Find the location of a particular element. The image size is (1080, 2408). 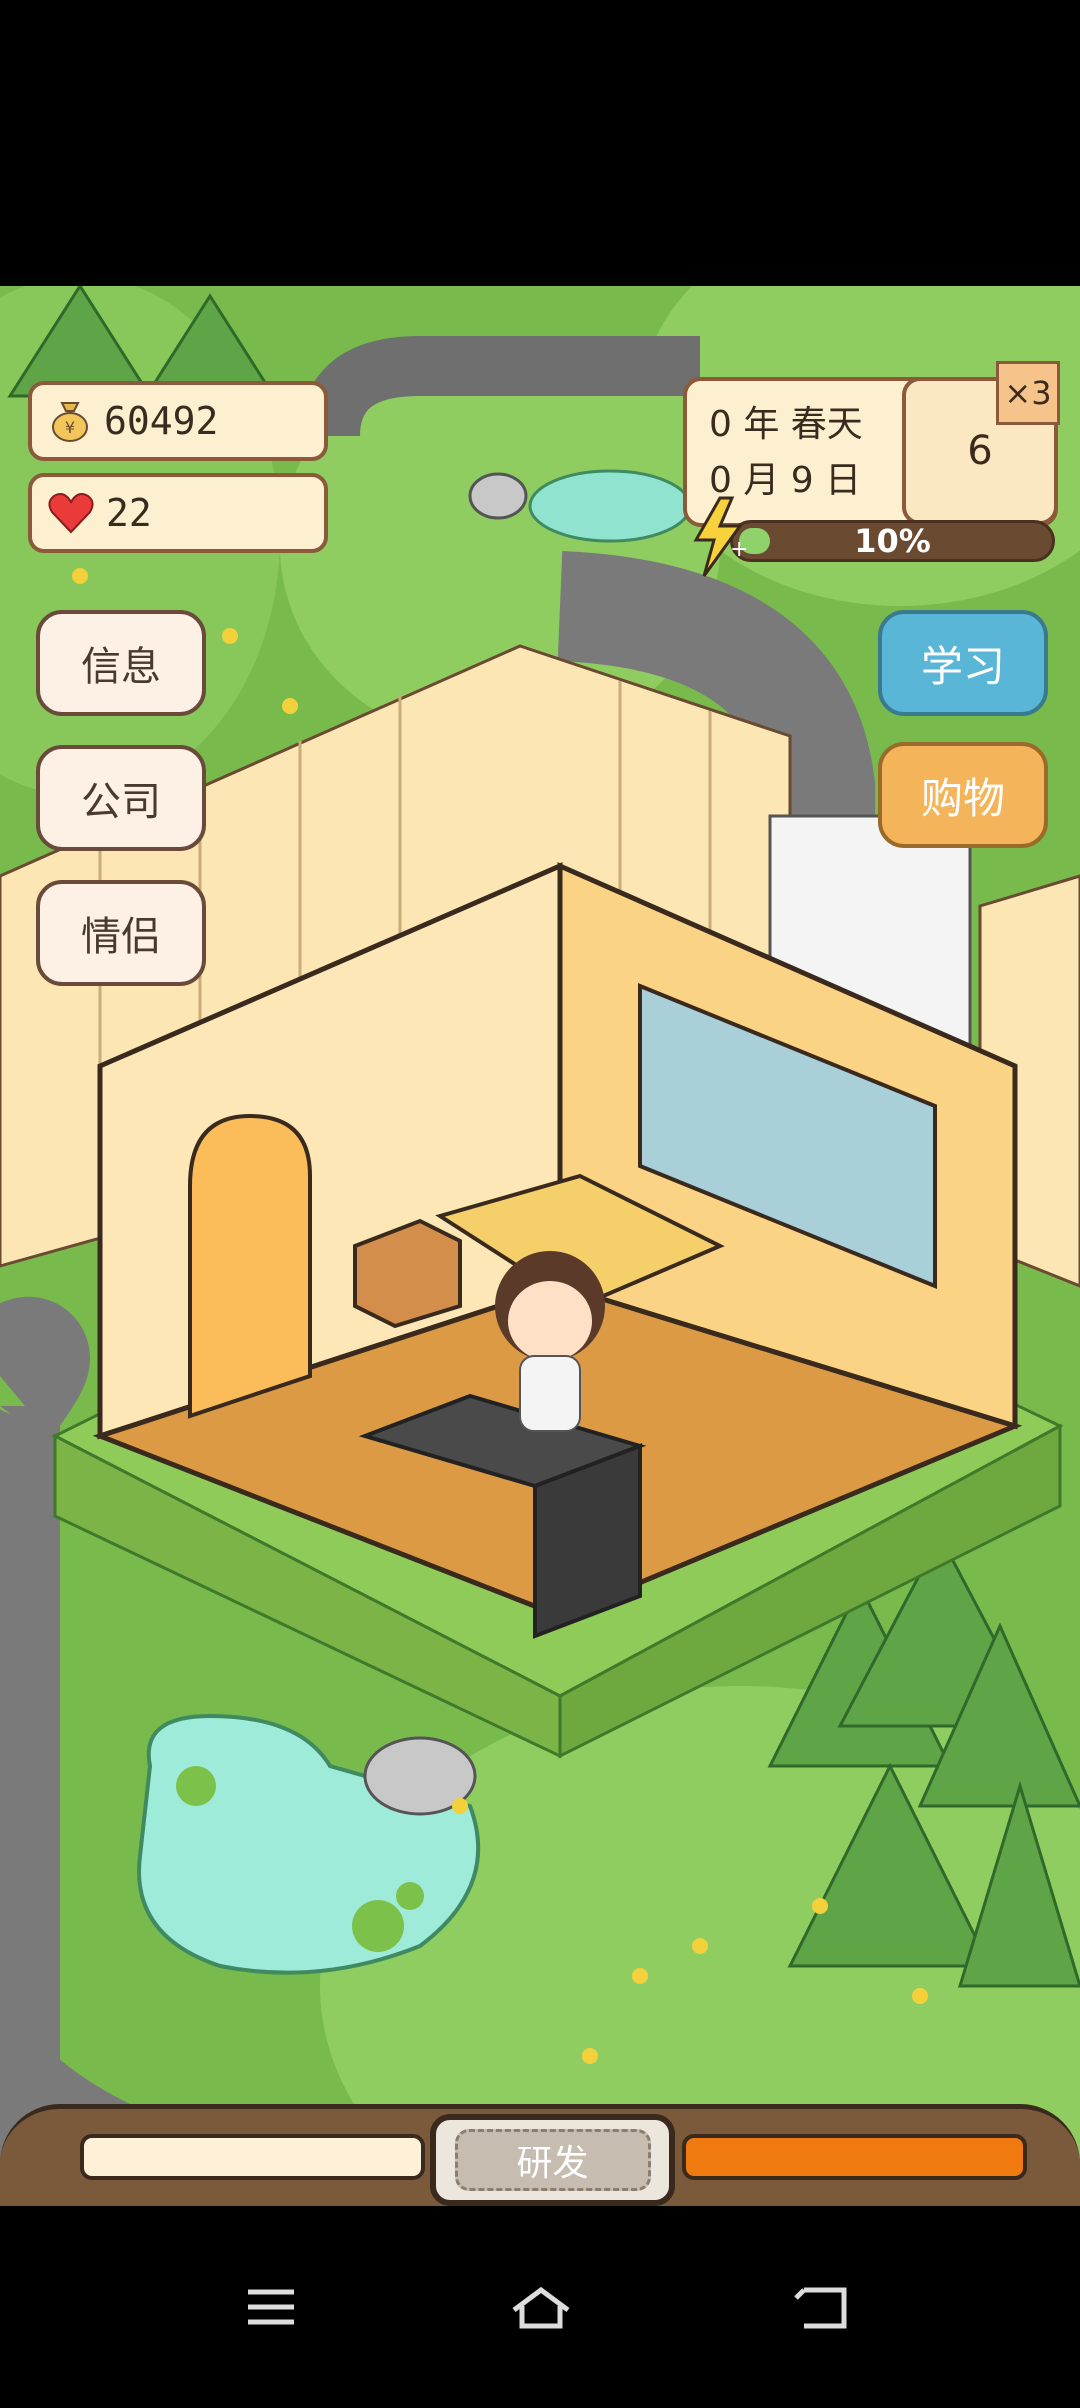

company-button: 公司 is located at coordinates (121, 798).